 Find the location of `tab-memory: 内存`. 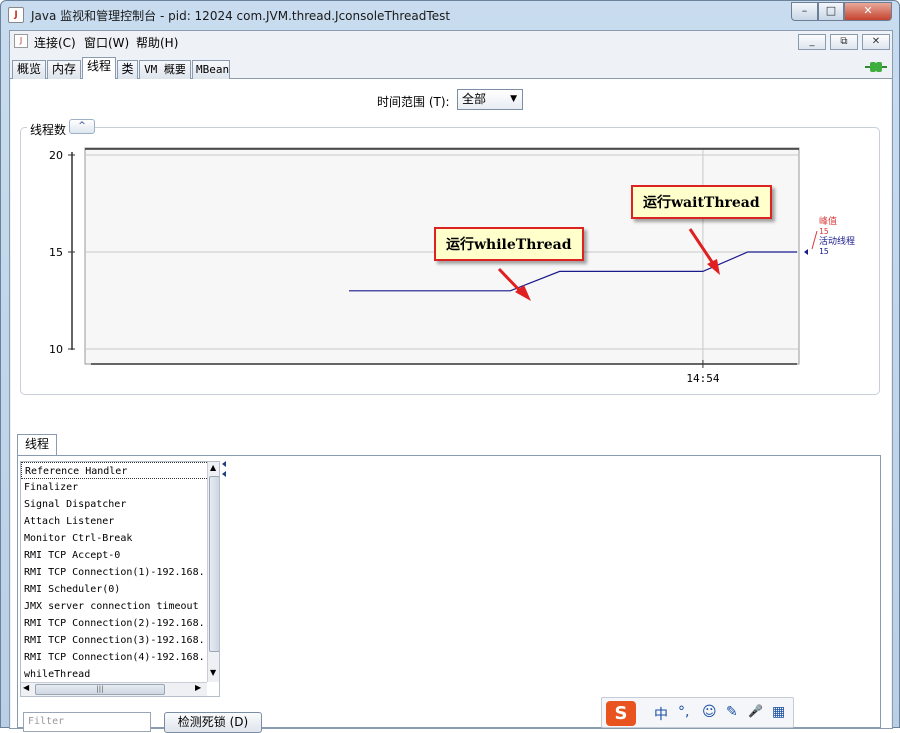

tab-memory: 内存 is located at coordinates (64, 69).